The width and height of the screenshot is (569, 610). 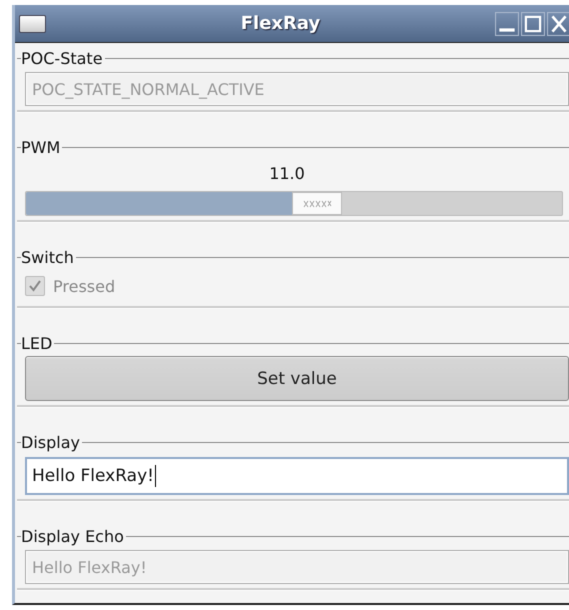 What do you see at coordinates (51, 442) in the screenshot?
I see `group-title: Display` at bounding box center [51, 442].